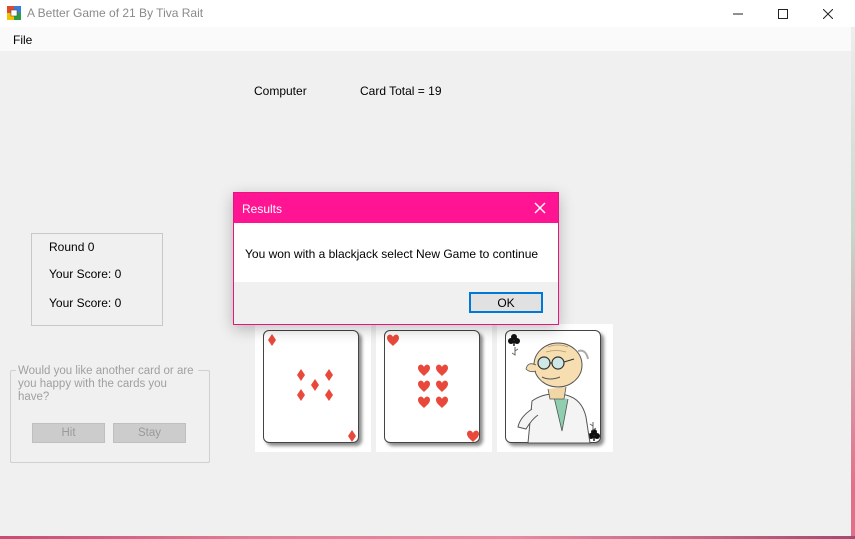 This screenshot has width=855, height=539. What do you see at coordinates (72, 247) in the screenshot?
I see `round-label: Round 0` at bounding box center [72, 247].